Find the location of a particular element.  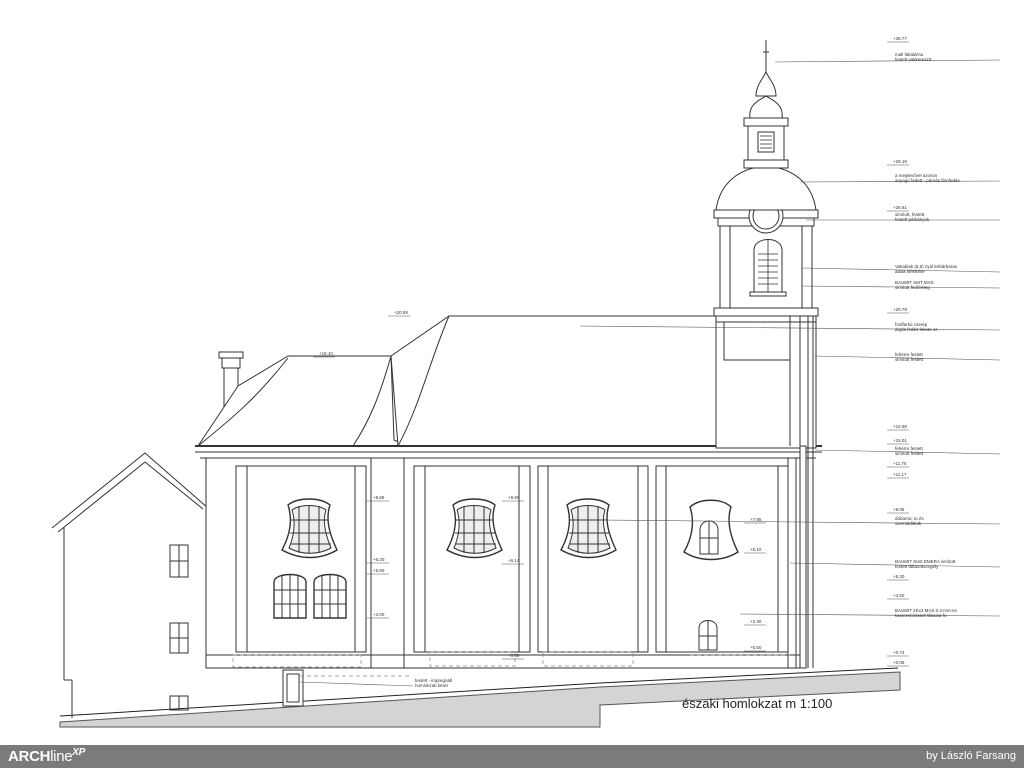

annotation-note: festett lábazatszegély is located at coordinates (917, 566).